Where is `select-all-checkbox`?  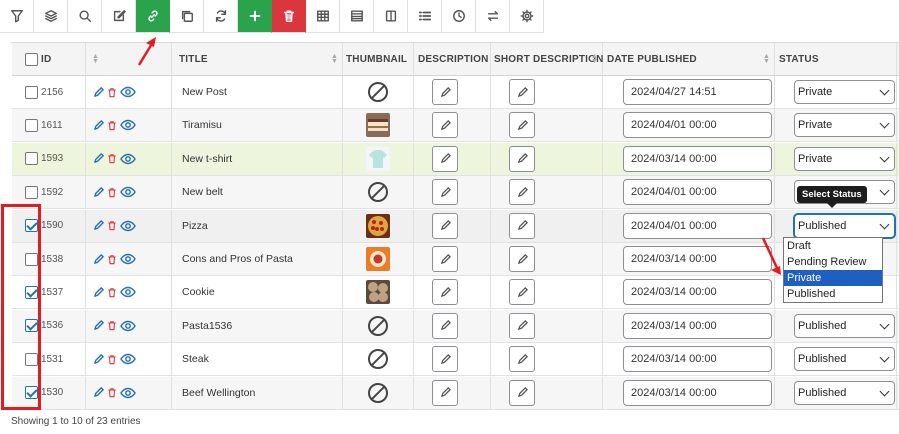 select-all-checkbox is located at coordinates (31, 59).